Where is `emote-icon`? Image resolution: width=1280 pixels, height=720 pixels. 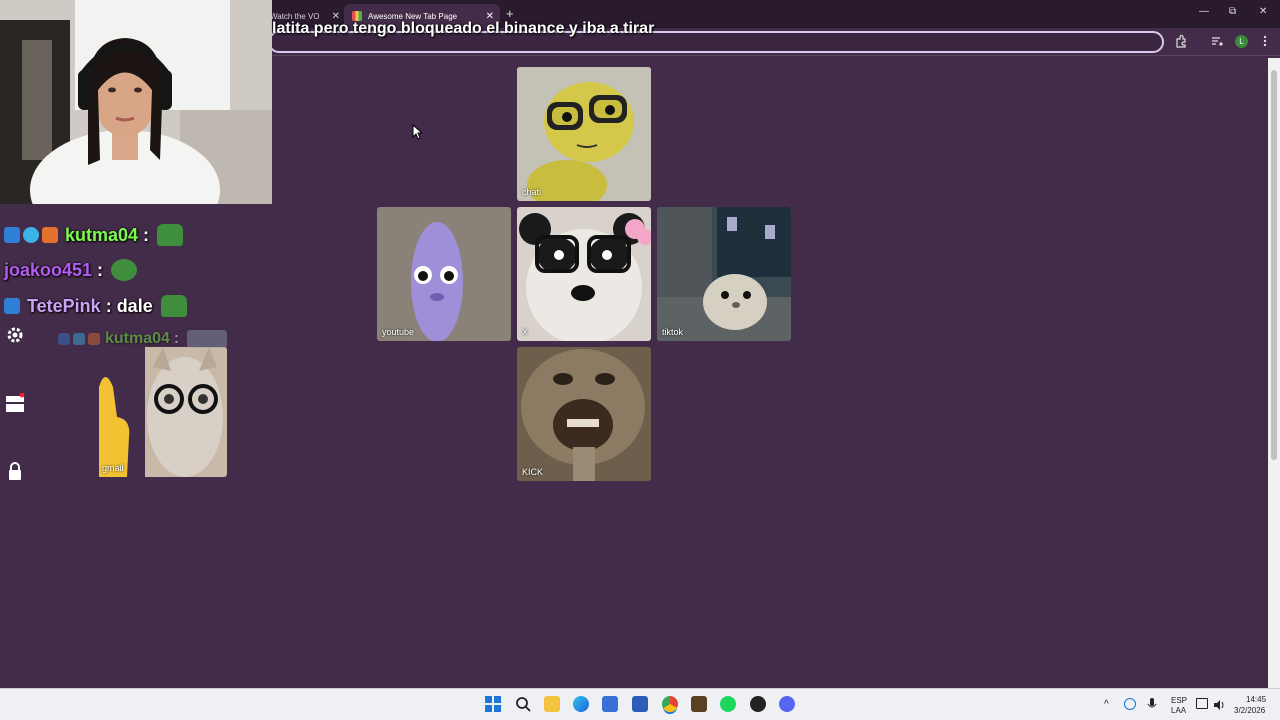
emote-icon is located at coordinates (207, 339).